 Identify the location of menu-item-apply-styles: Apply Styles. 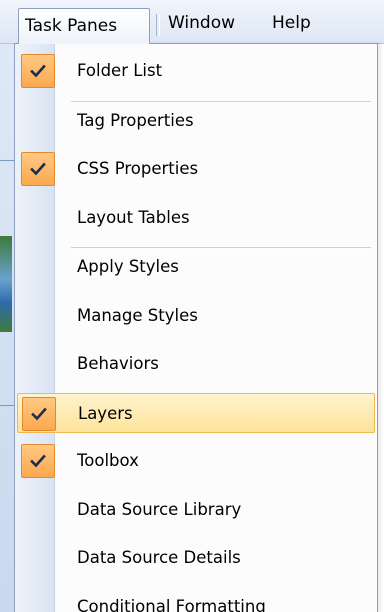
(196, 267).